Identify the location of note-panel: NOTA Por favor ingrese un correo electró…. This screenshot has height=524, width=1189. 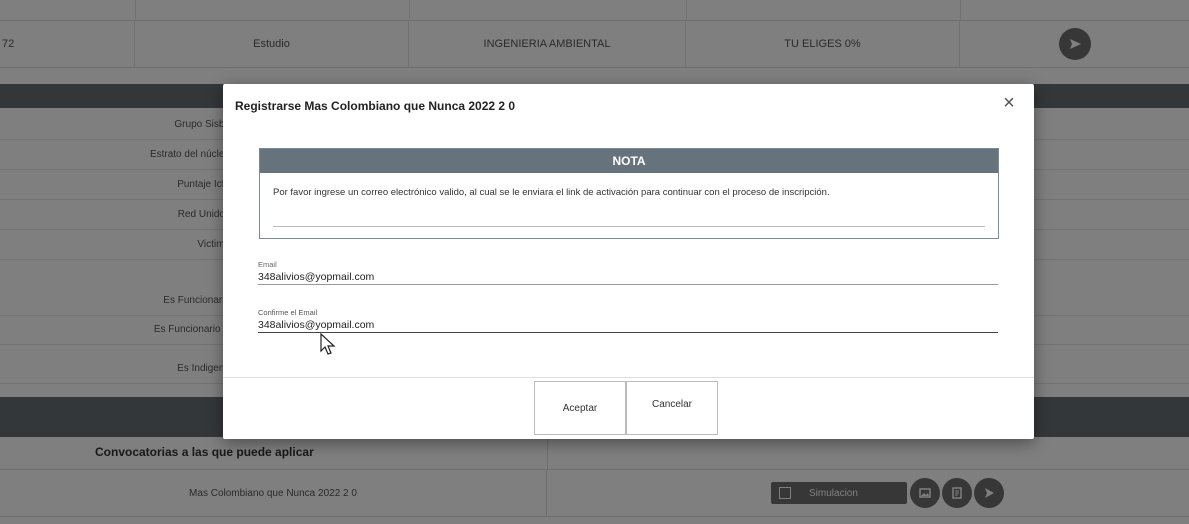
(629, 193).